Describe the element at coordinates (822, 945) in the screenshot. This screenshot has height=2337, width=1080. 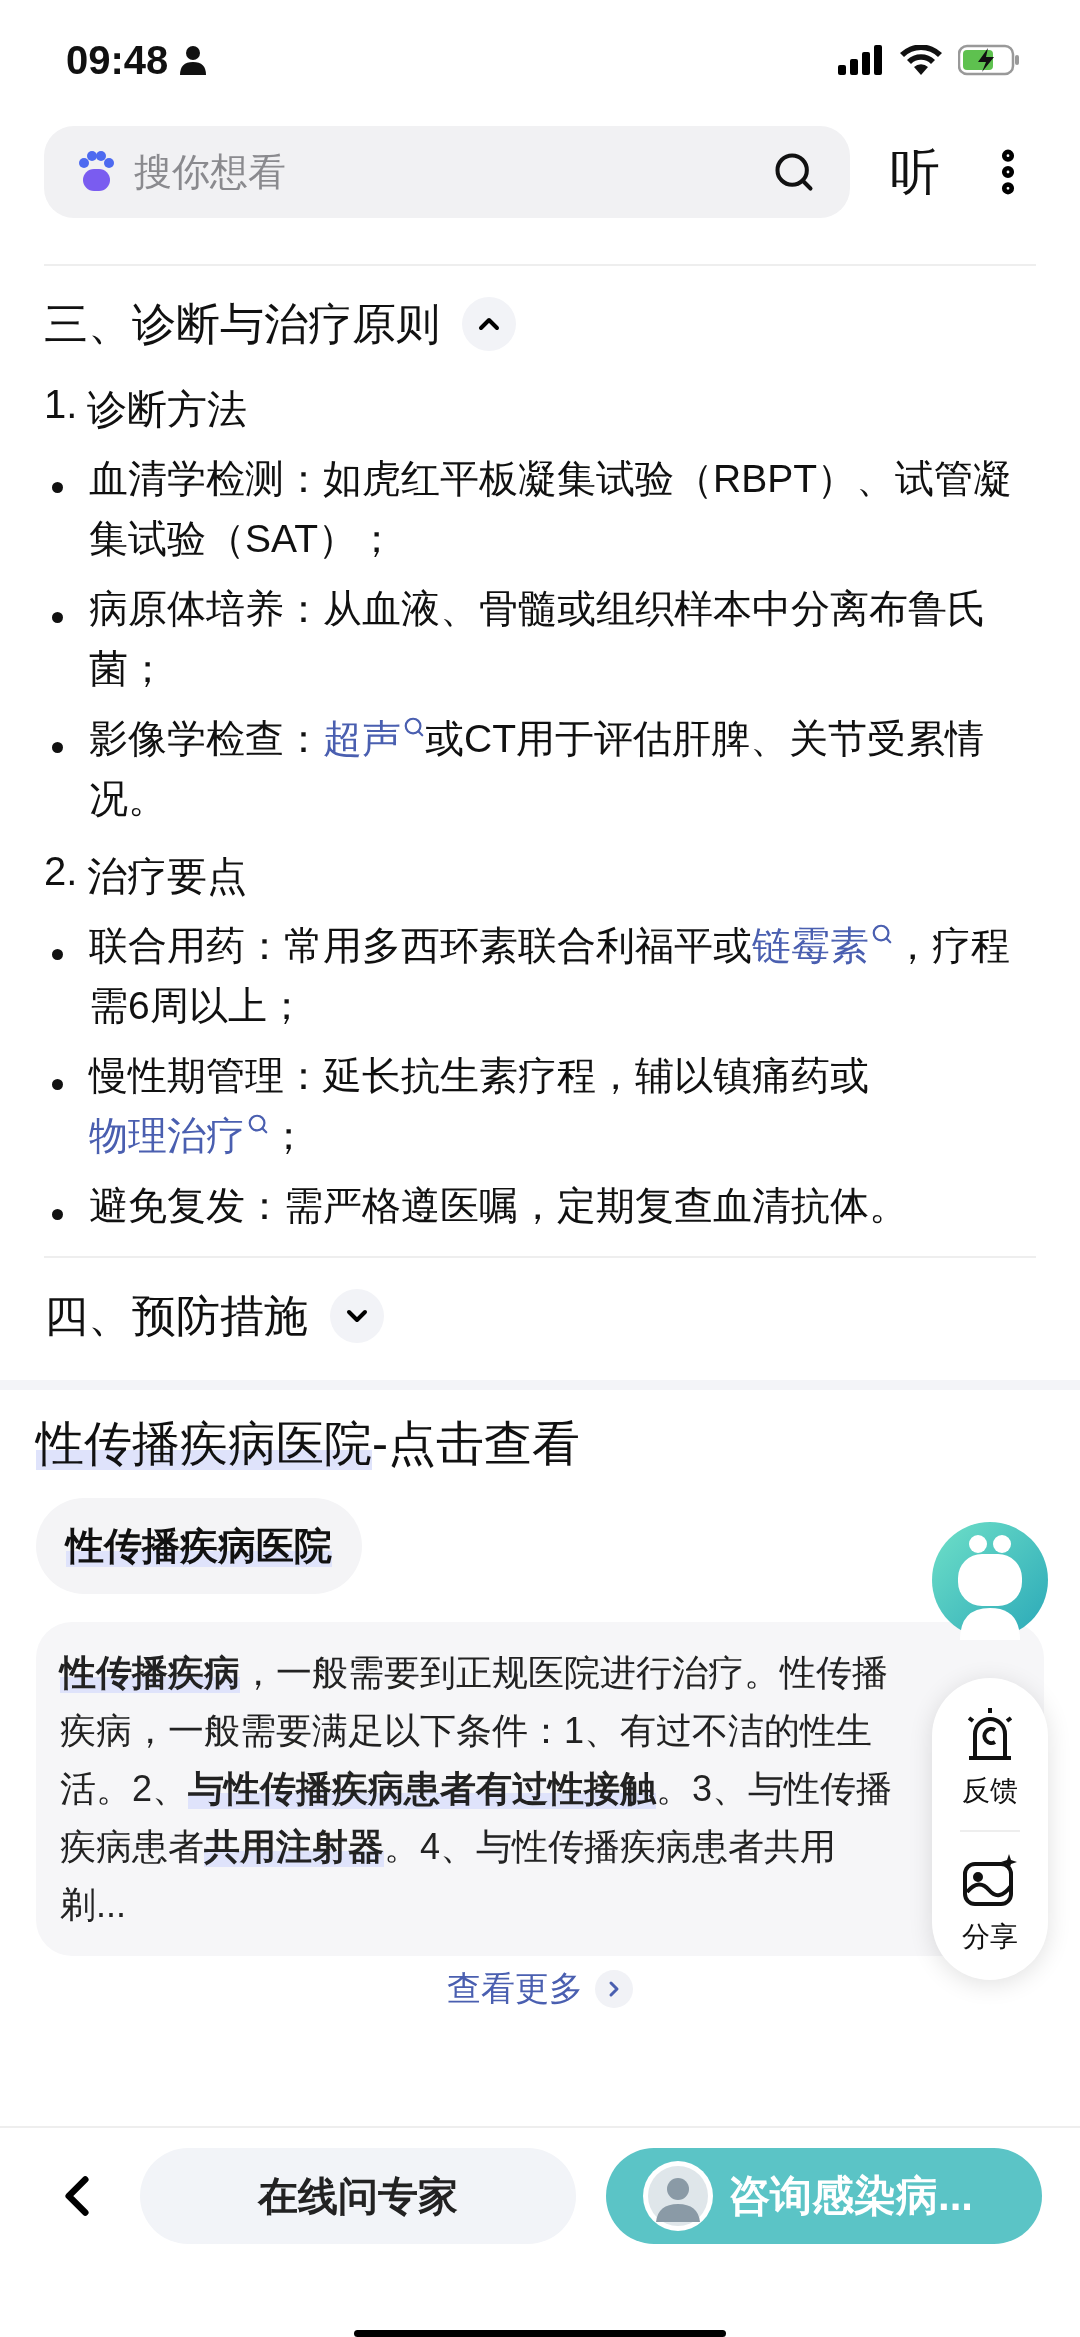
I see `search-link: 链霉素` at that location.